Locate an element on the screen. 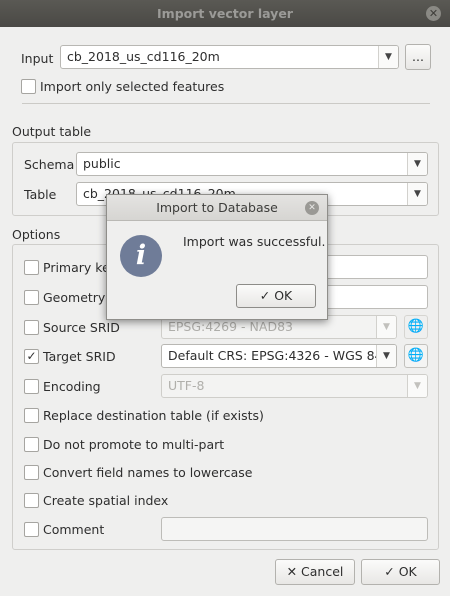 The height and width of the screenshot is (596, 450). window-title: Import vector layer is located at coordinates (225, 13).